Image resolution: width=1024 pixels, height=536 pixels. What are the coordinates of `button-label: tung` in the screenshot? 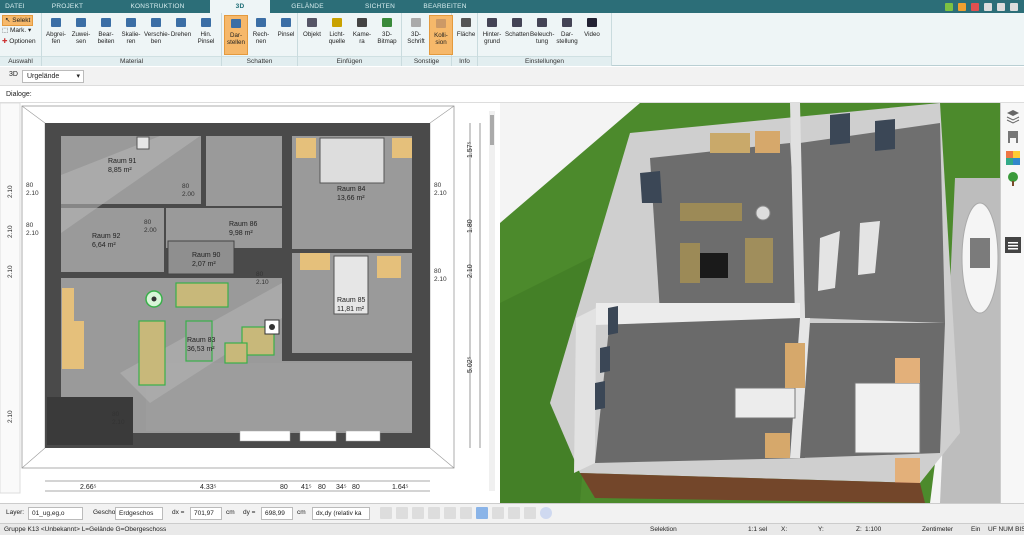 It's located at (542, 41).